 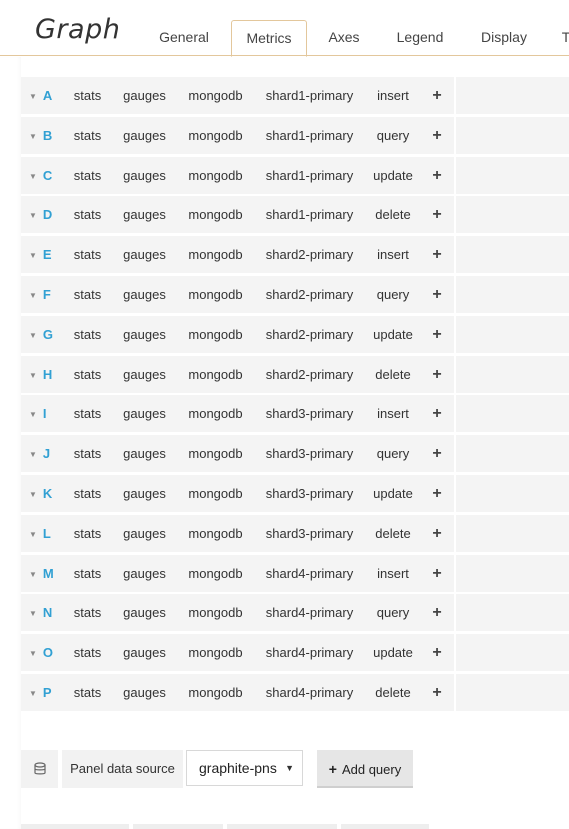 What do you see at coordinates (41, 613) in the screenshot?
I see `query-toggle: ▼ N` at bounding box center [41, 613].